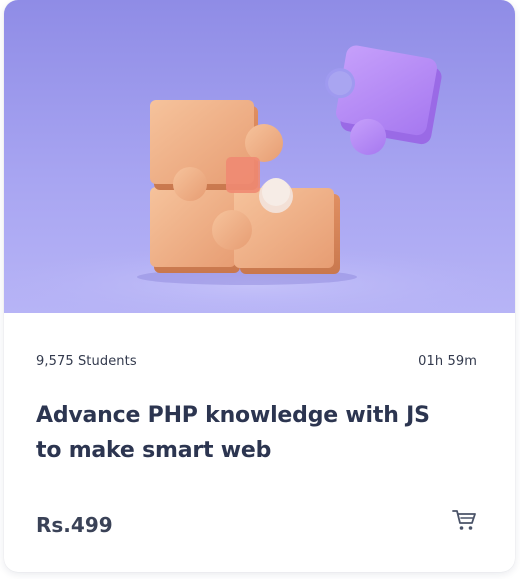 The image size is (520, 579). What do you see at coordinates (447, 361) in the screenshot?
I see `course-duration: 01h 59m` at bounding box center [447, 361].